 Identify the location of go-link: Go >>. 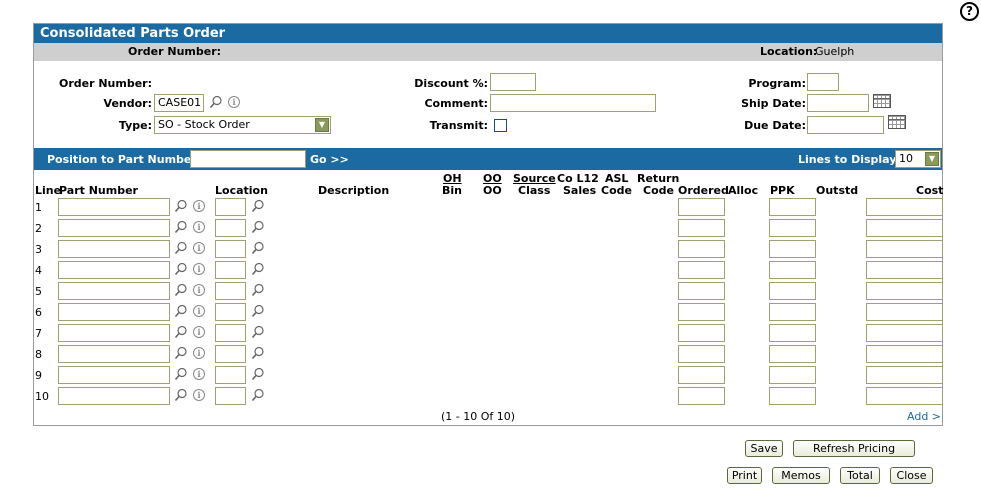
(329, 159).